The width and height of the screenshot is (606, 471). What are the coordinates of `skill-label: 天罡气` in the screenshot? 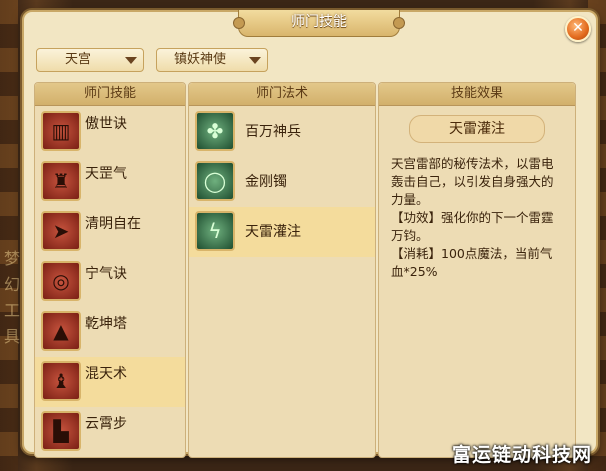 It's located at (106, 174).